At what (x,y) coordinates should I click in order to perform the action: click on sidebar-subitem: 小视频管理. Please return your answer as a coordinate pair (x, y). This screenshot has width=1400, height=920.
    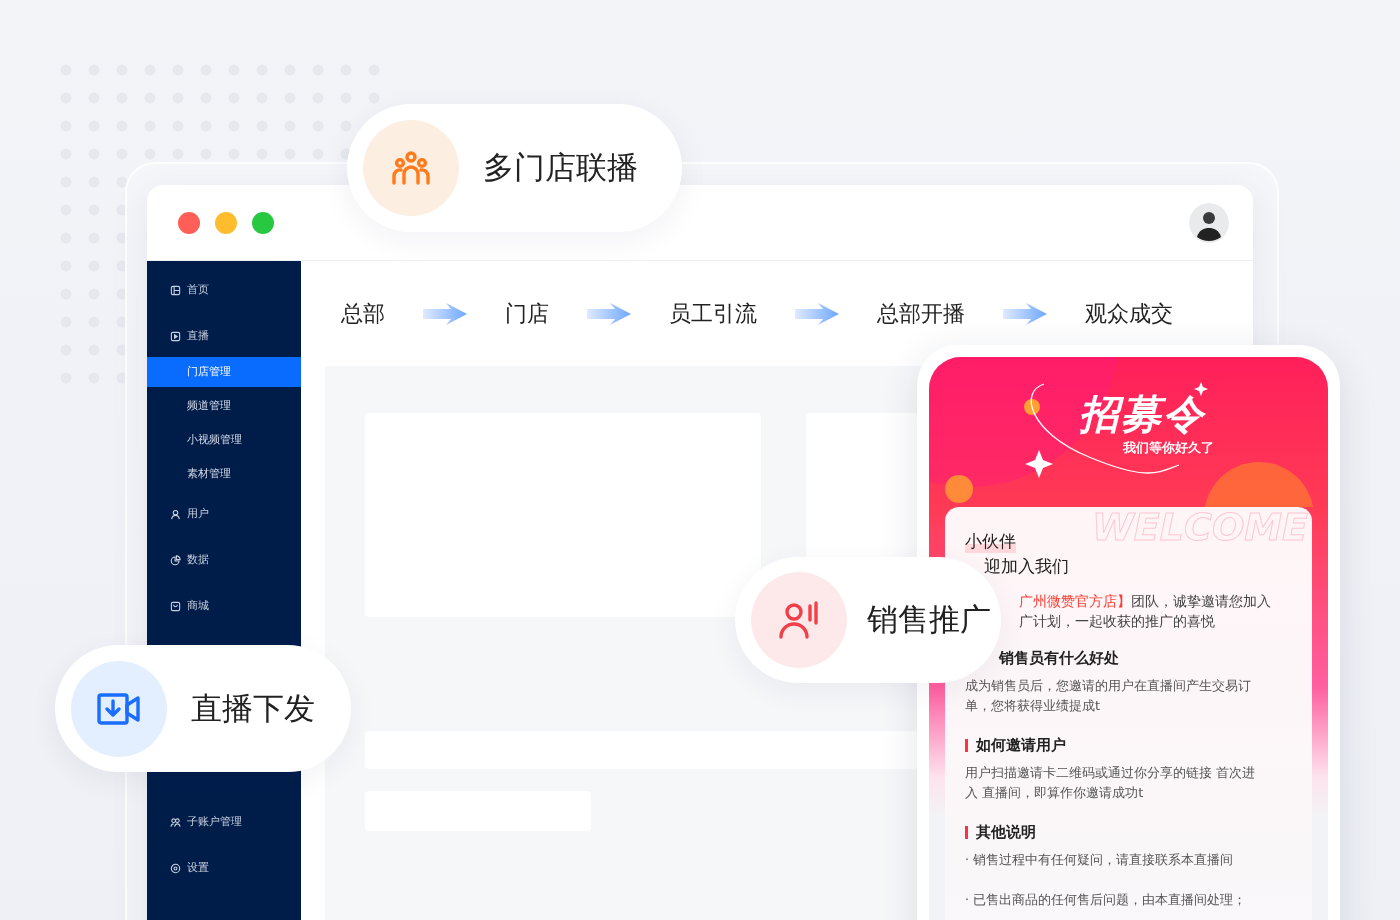
    Looking at the image, I should click on (224, 440).